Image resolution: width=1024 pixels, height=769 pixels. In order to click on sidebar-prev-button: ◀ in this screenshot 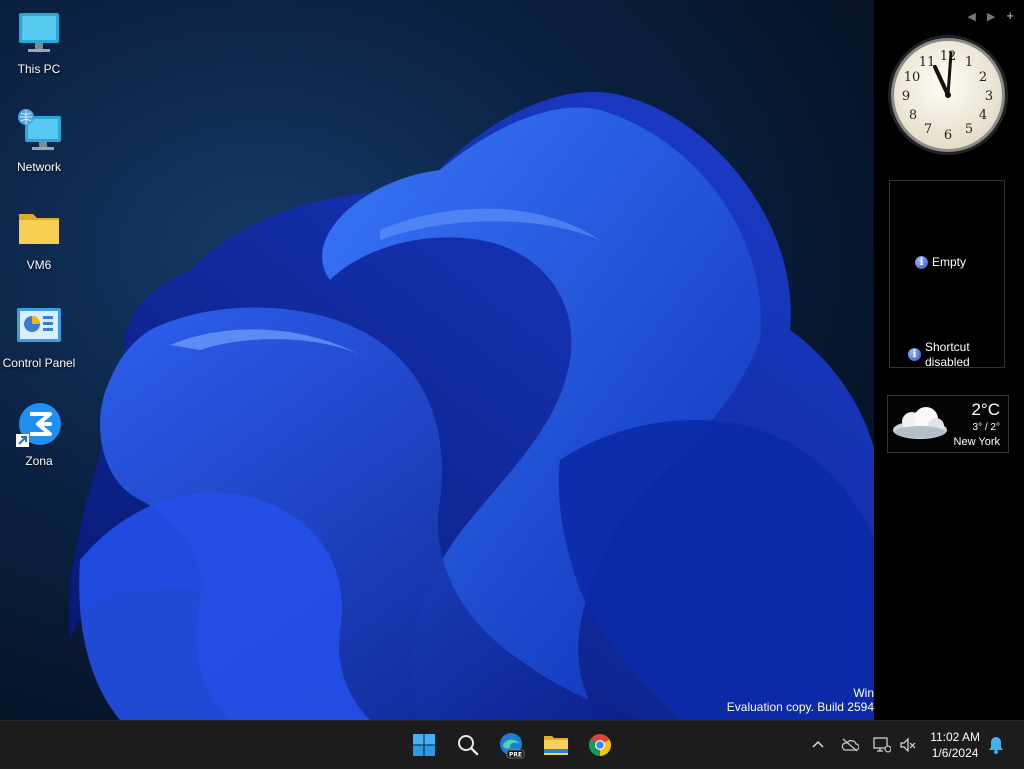, I will do `click(971, 17)`.